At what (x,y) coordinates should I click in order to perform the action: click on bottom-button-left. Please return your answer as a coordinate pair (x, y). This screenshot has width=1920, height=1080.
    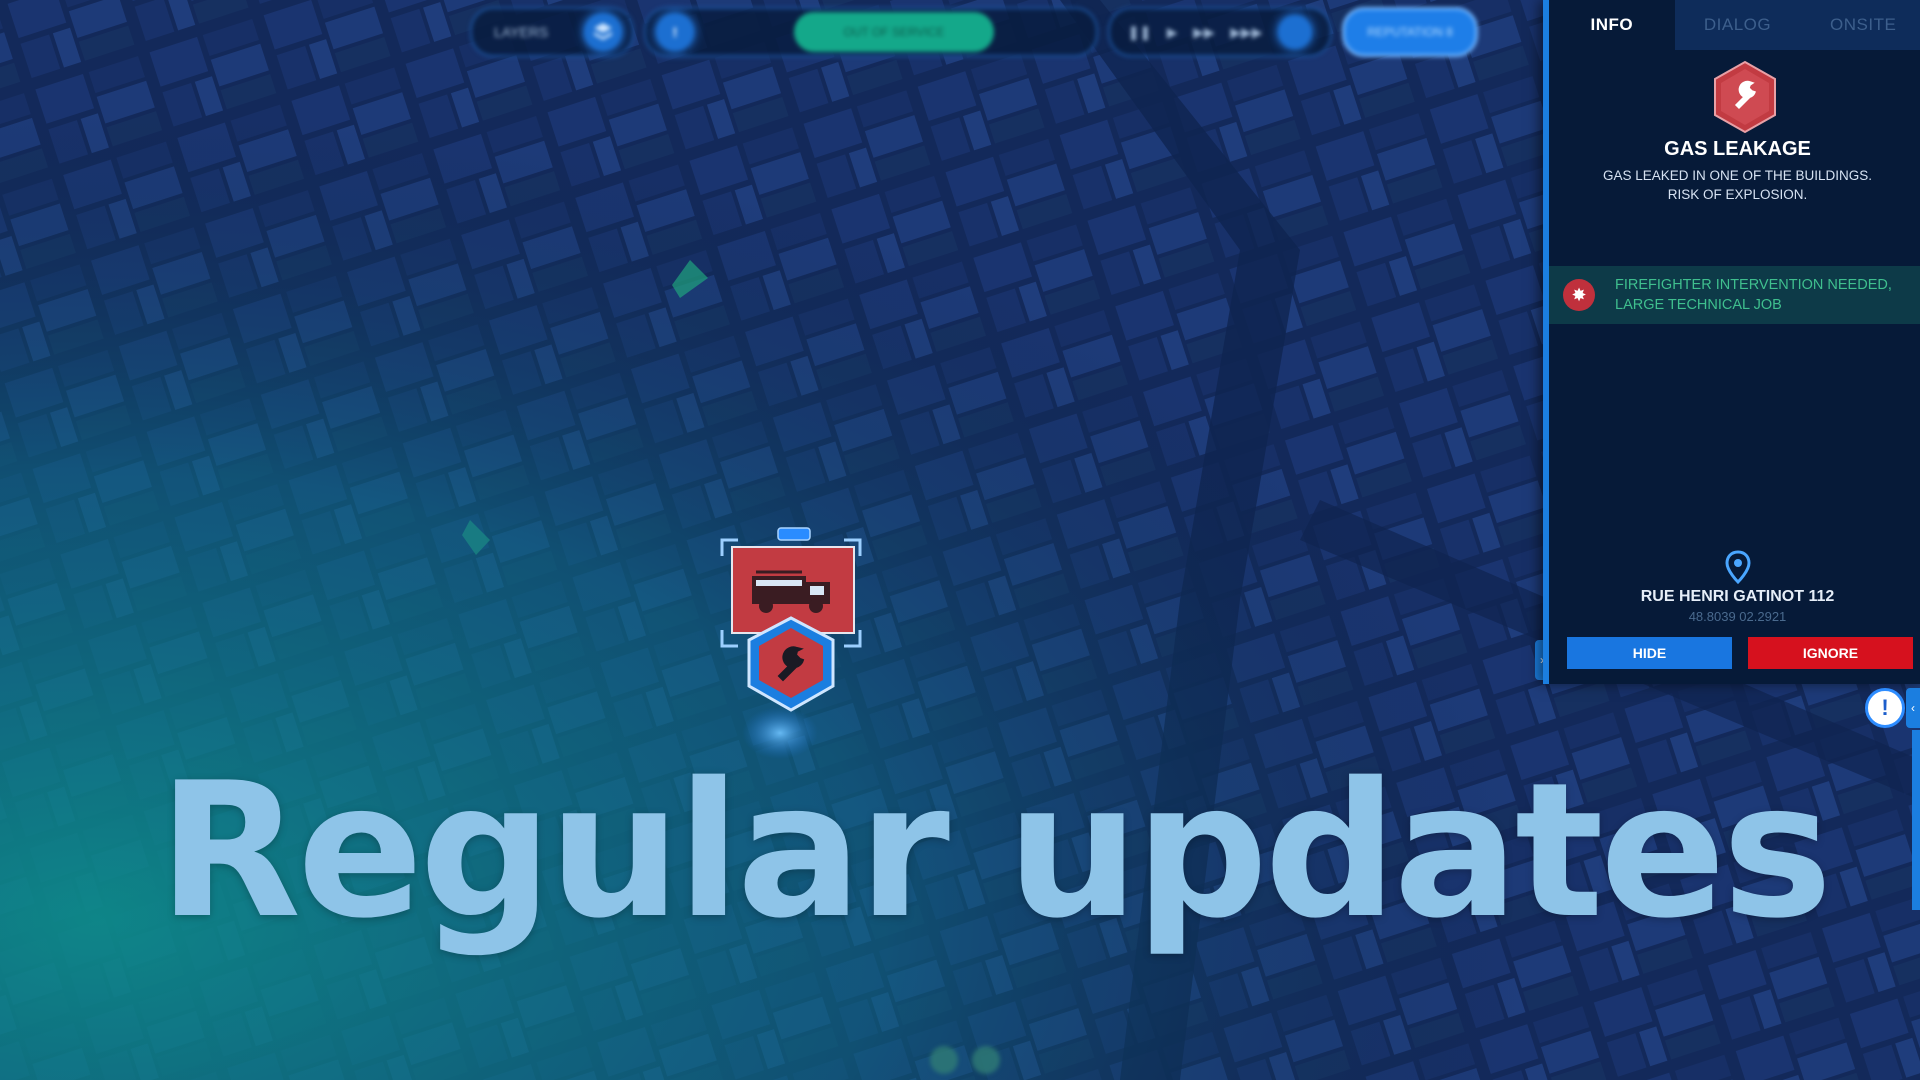
    Looking at the image, I should click on (944, 1060).